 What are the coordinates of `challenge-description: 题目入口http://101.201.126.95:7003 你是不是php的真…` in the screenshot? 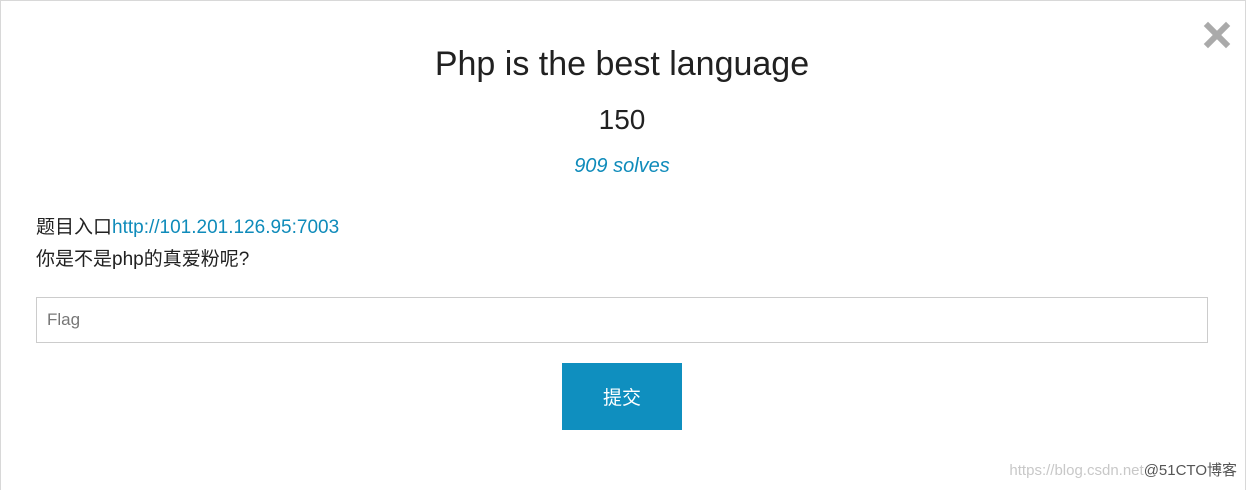 It's located at (187, 244).